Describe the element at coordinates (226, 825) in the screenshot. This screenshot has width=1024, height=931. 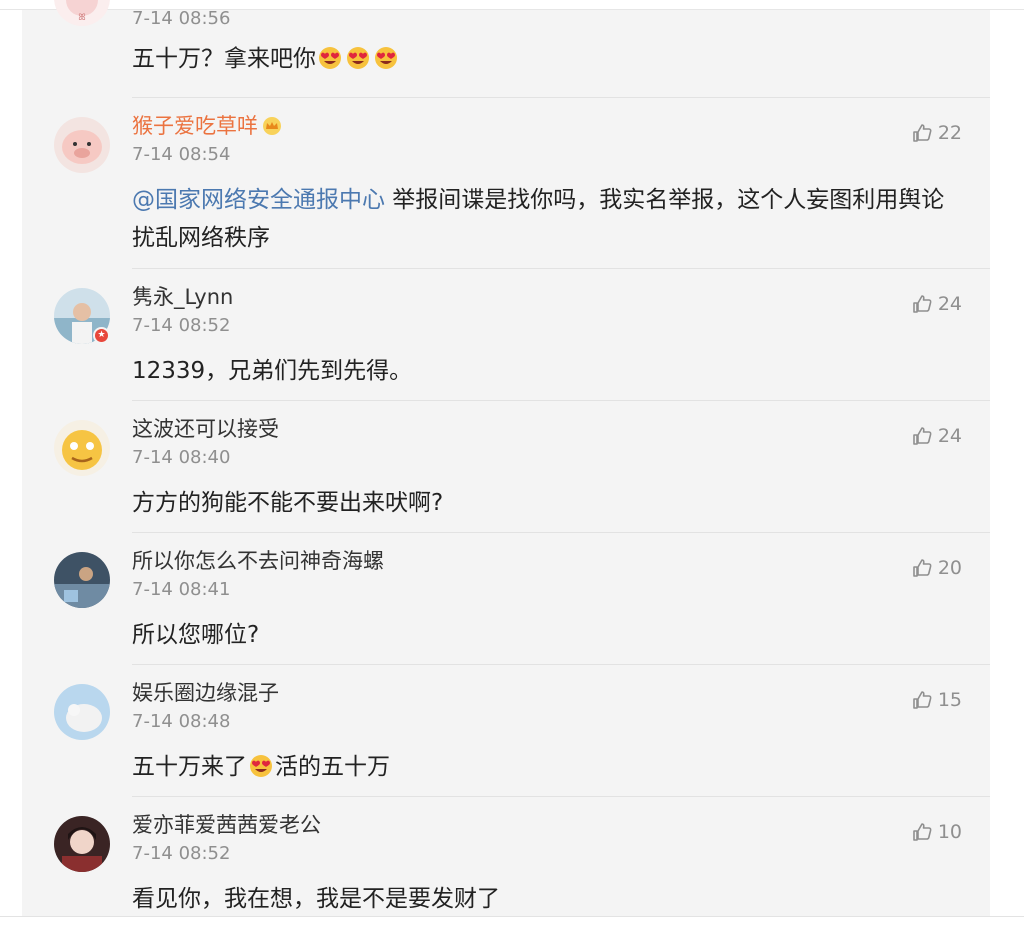
I see `commenter-name: 爱亦菲爱茜茜爱老公` at that location.